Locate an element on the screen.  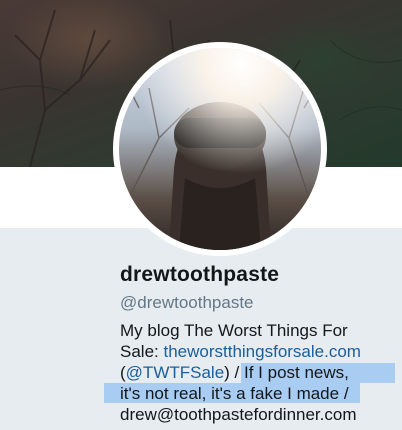
bio-text: / is located at coordinates (344, 393).